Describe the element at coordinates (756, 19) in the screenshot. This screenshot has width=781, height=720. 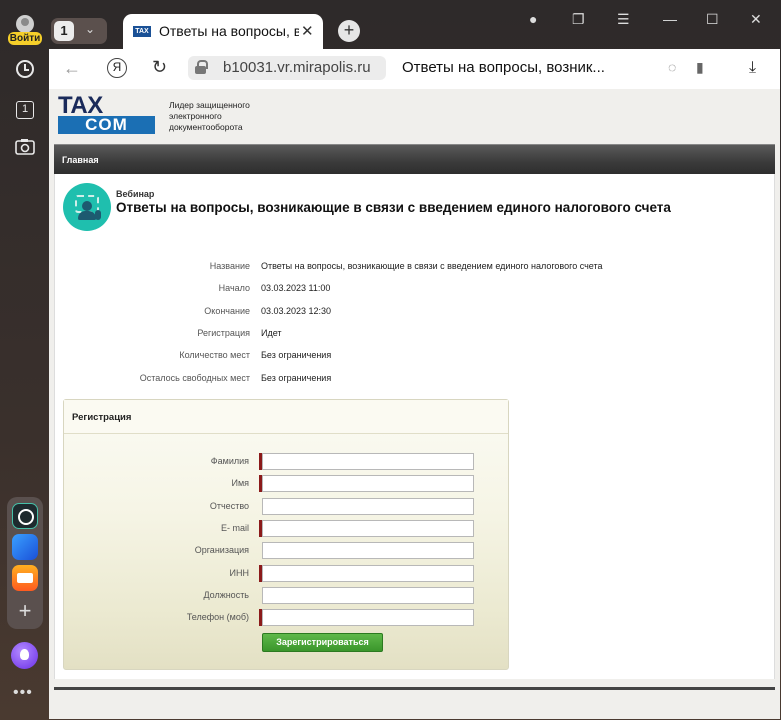
I see `close-window-icon: ✕` at that location.